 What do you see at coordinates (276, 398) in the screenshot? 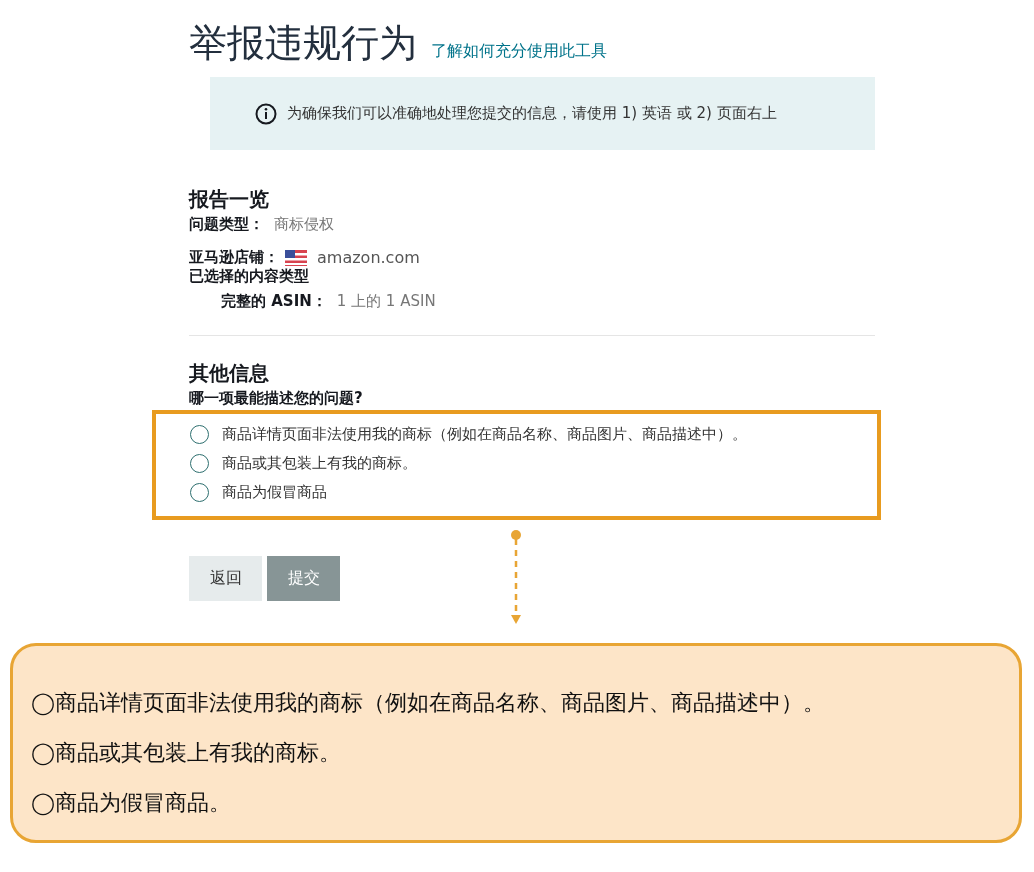
I see `question-label: 哪一项最能描述您的问题?` at bounding box center [276, 398].